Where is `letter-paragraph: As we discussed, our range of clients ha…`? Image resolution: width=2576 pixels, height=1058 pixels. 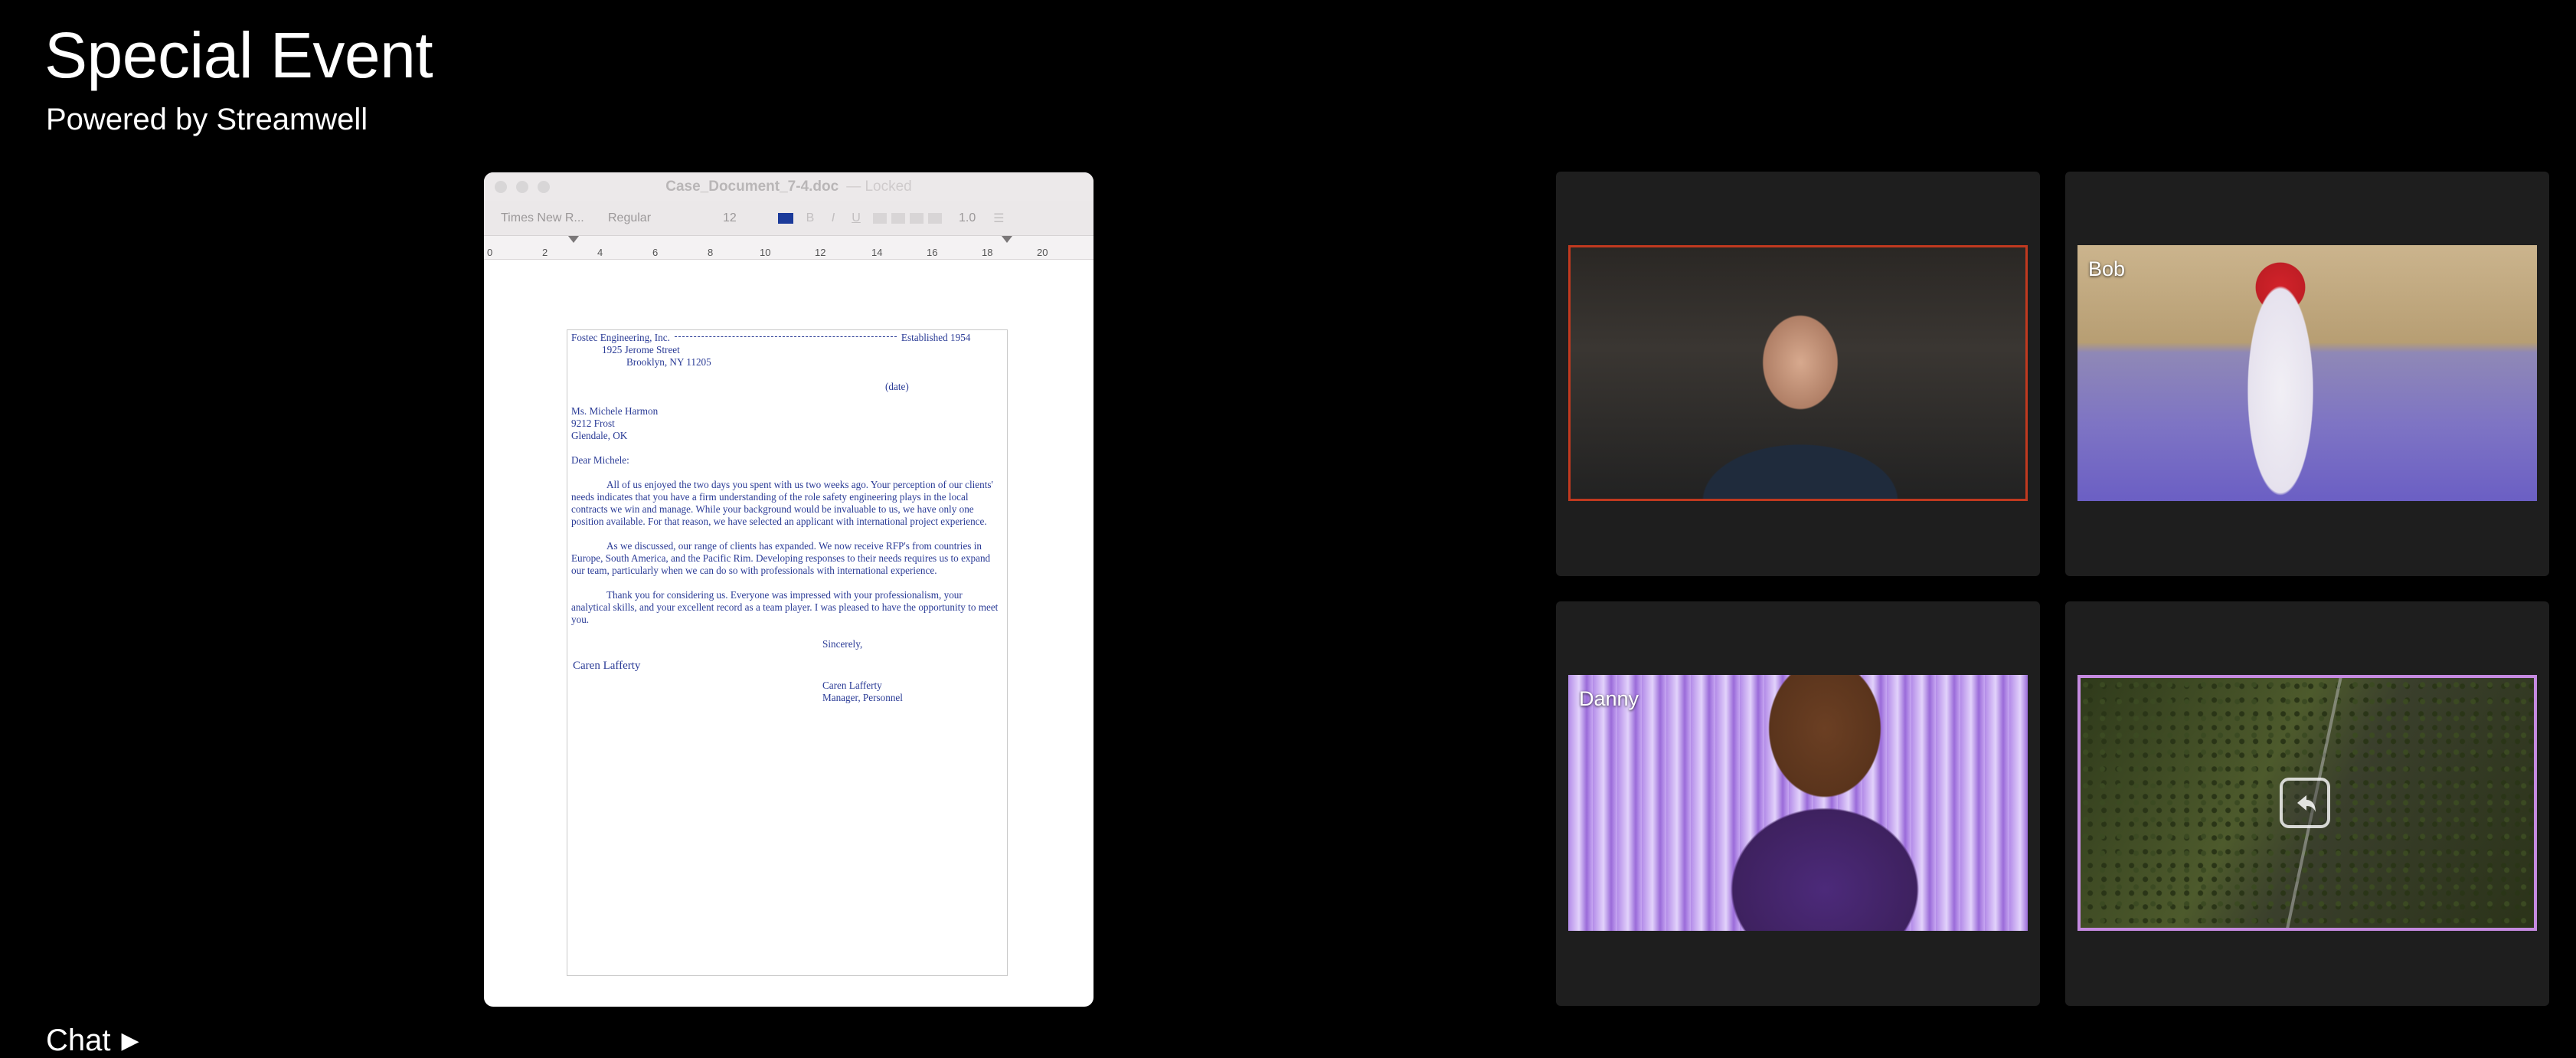
letter-paragraph: As we discussed, our range of clients ha… is located at coordinates (781, 558).